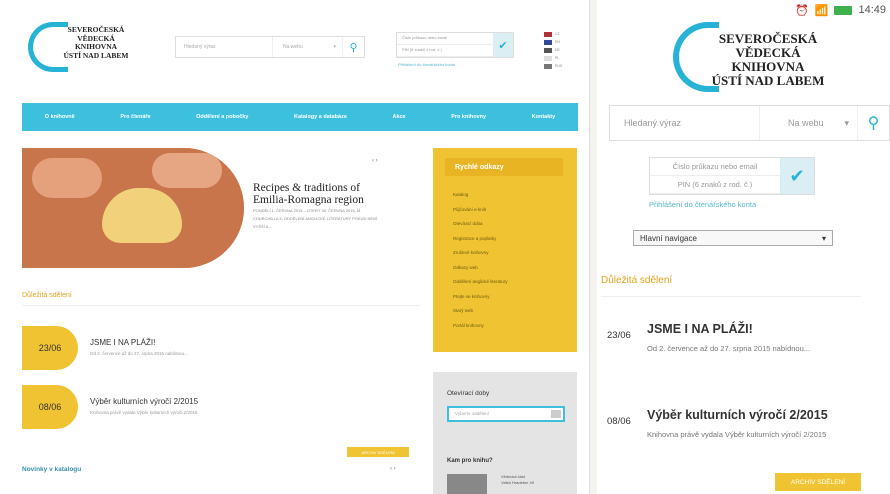 The width and height of the screenshot is (890, 494). I want to click on search-bar: Hledaný výraz Na webu ▾ ⚲, so click(270, 47).